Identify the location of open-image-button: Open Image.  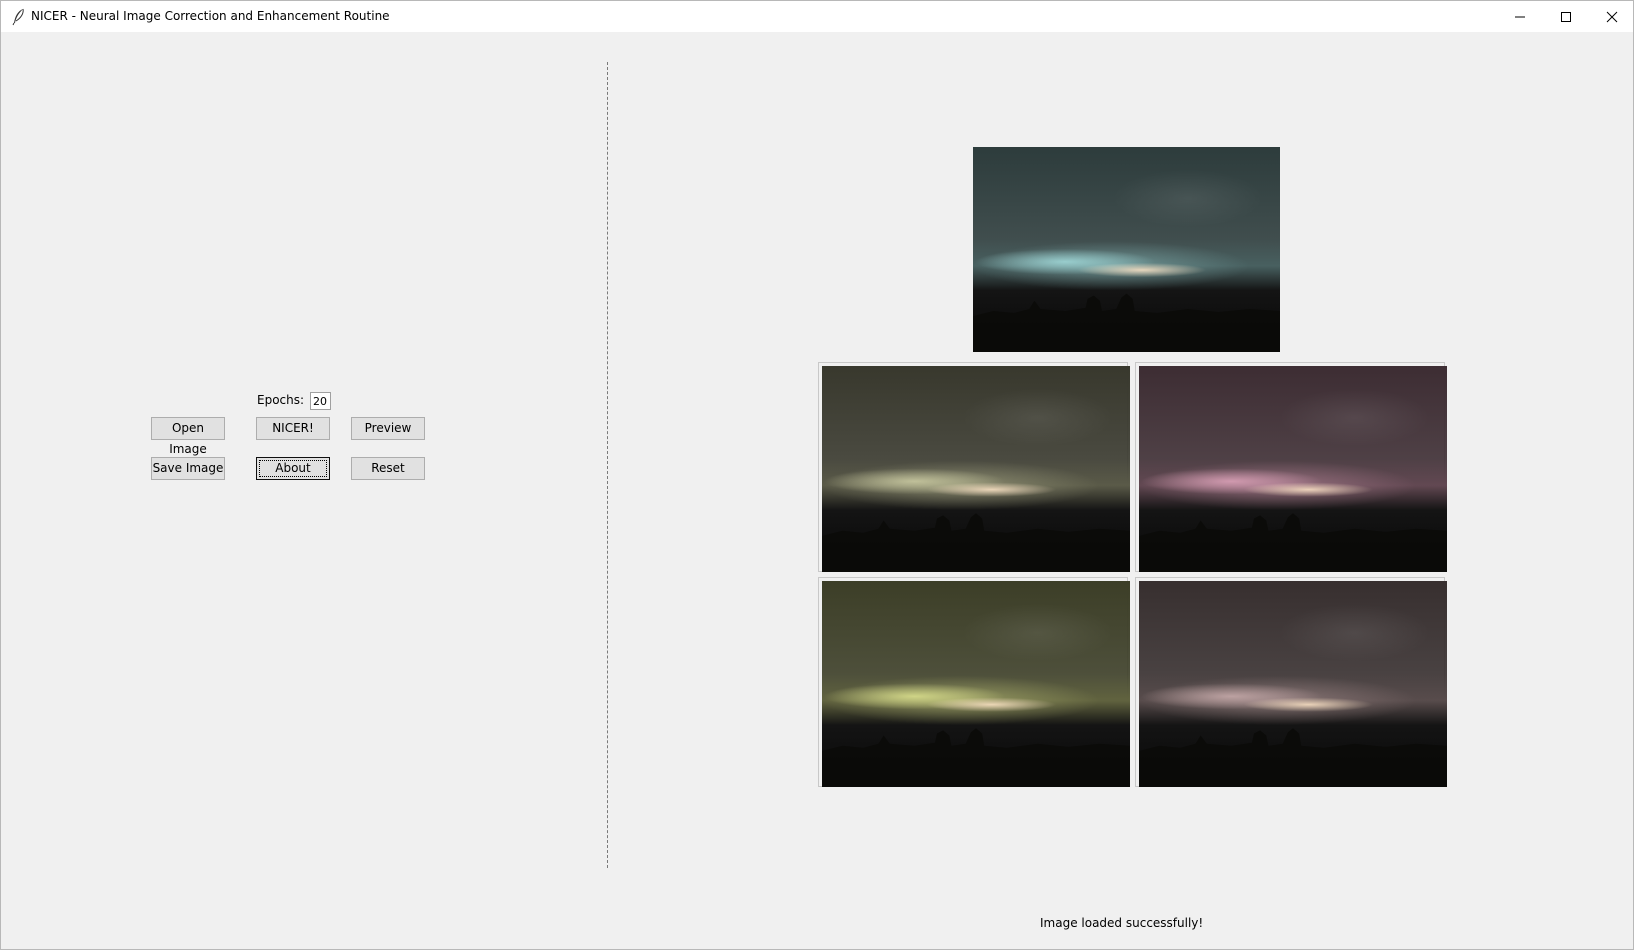
(188, 436).